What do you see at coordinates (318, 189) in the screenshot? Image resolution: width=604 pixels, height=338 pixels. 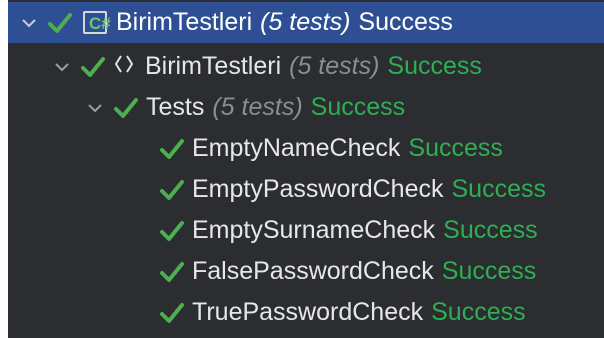 I see `test-name: EmptyPasswordCheck` at bounding box center [318, 189].